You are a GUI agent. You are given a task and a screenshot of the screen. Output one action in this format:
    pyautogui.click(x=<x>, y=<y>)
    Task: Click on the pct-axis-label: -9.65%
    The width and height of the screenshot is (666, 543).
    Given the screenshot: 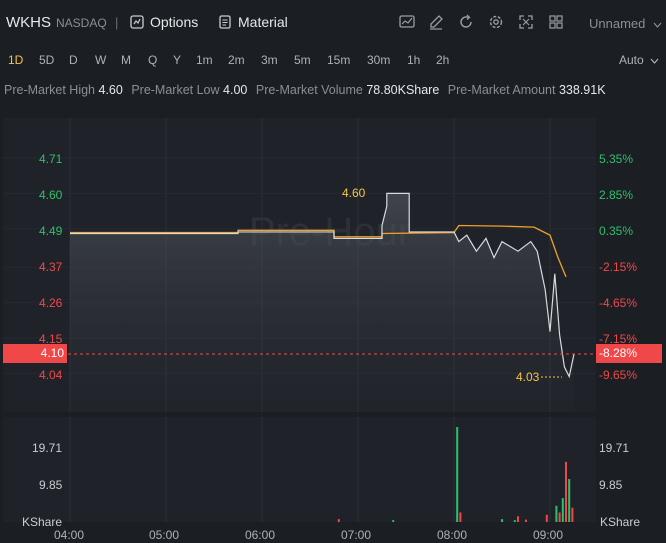 What is the action you would take?
    pyautogui.click(x=618, y=375)
    